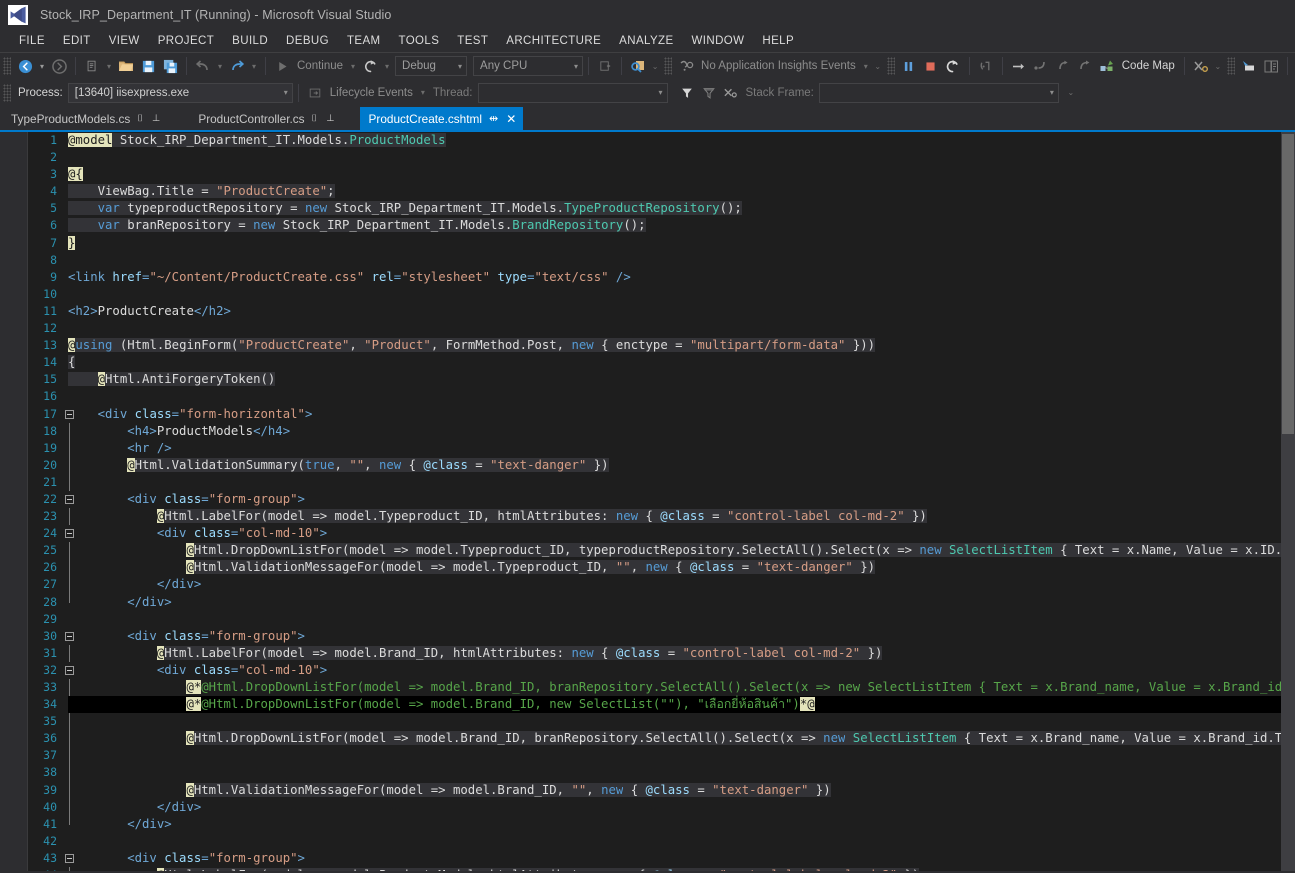  I want to click on menu-help: HELP, so click(778, 41).